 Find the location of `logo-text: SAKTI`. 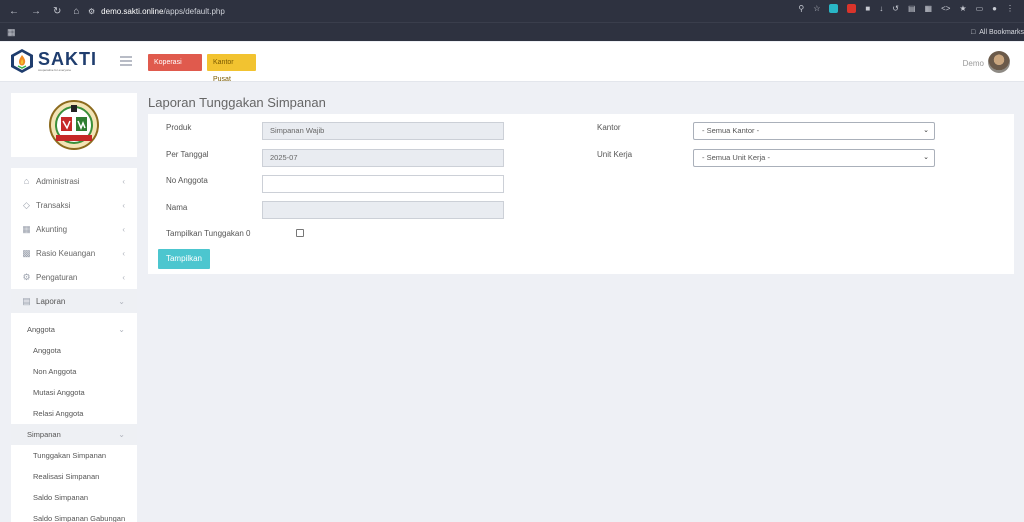

logo-text: SAKTI is located at coordinates (67, 59).